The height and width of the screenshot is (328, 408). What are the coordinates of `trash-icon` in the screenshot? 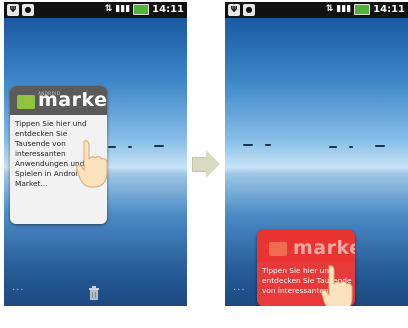 It's located at (94, 293).